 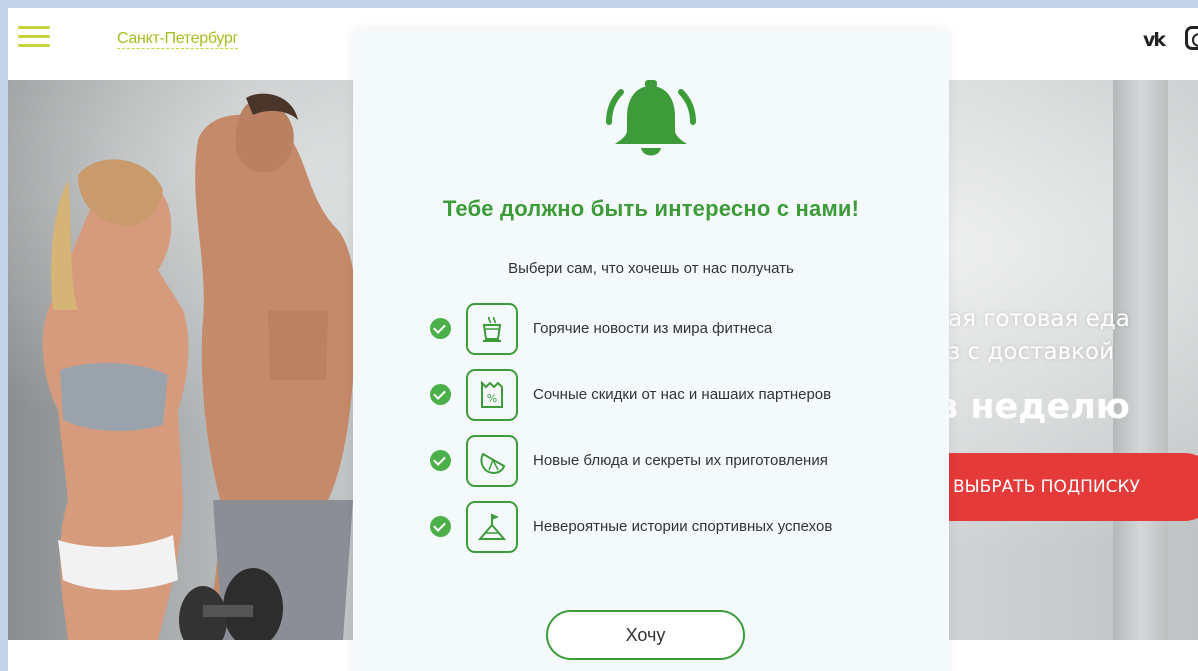 I want to click on coffee-cup-icon, so click(x=492, y=329).